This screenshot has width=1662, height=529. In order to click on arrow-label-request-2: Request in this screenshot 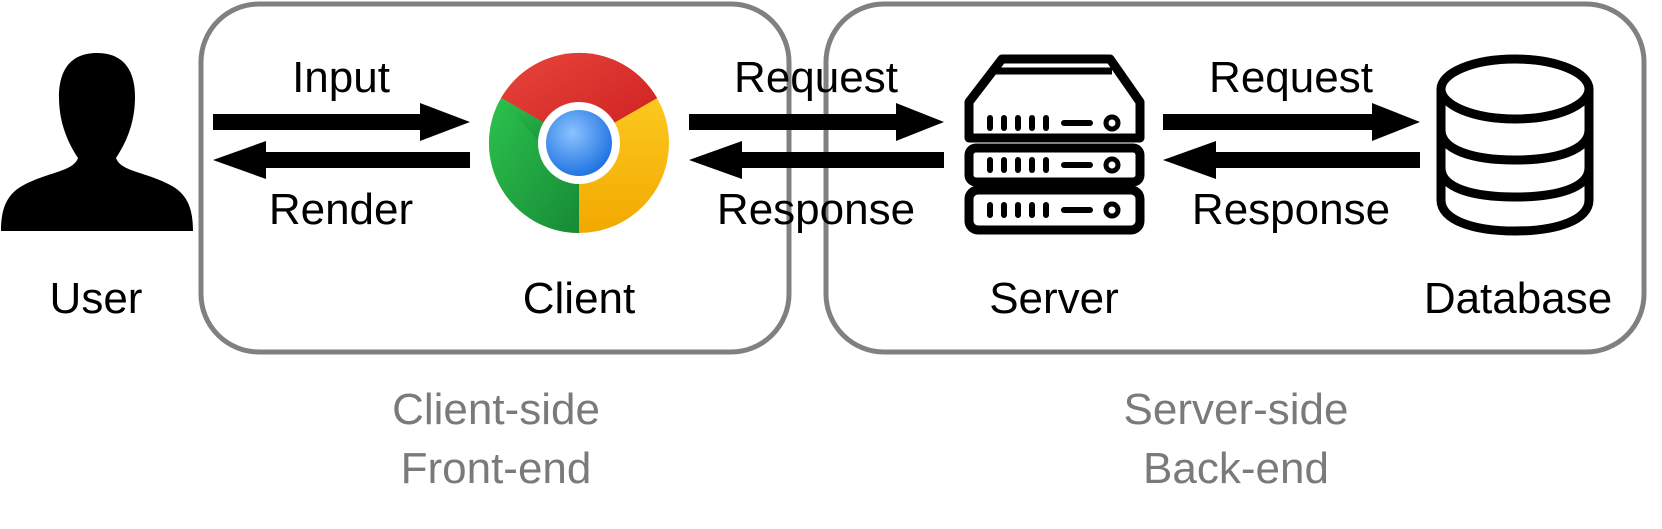, I will do `click(1291, 77)`.